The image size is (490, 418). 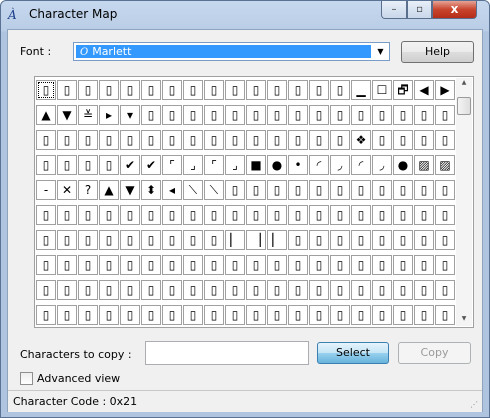 I want to click on advanced-view-label: Advanced view, so click(x=78, y=378).